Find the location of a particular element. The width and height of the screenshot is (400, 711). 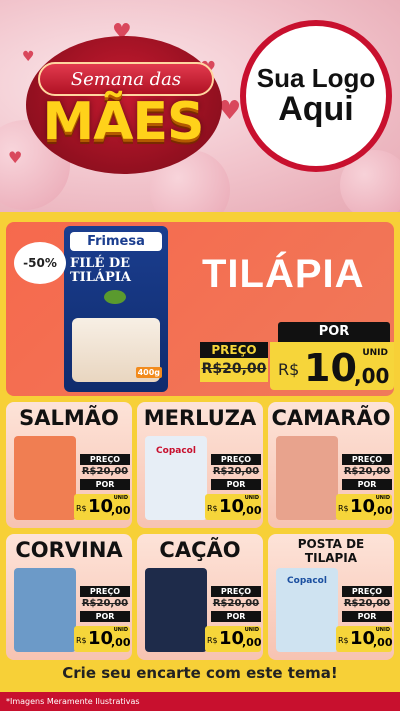

package-weight: 400g is located at coordinates (148, 372).